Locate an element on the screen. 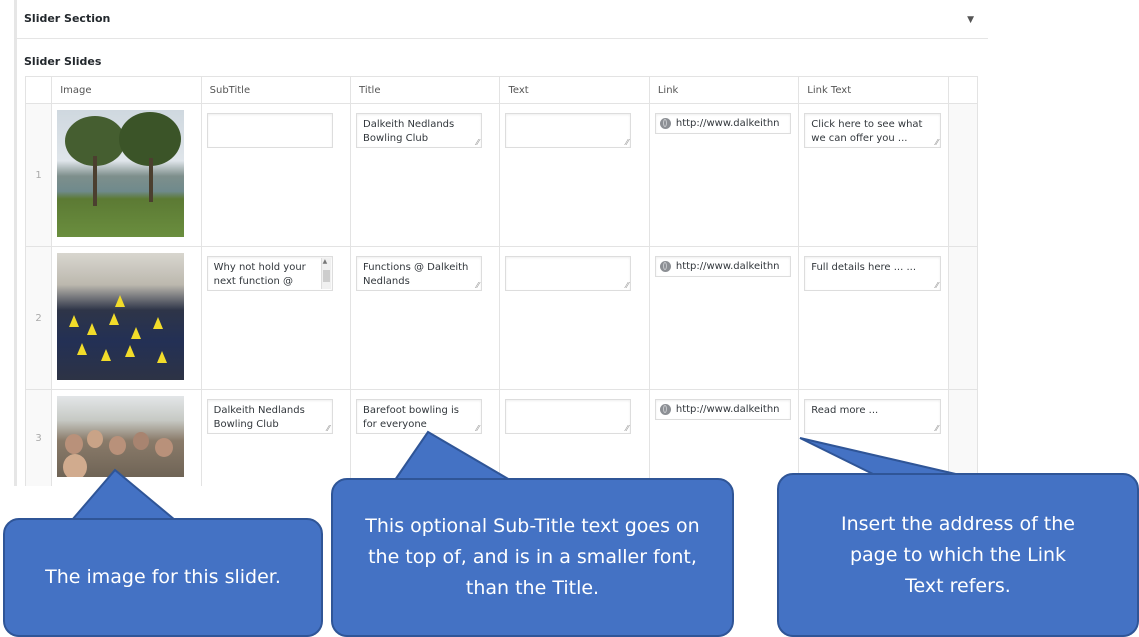 The image size is (1139, 637). row-order-handle: 2 is located at coordinates (38, 318).